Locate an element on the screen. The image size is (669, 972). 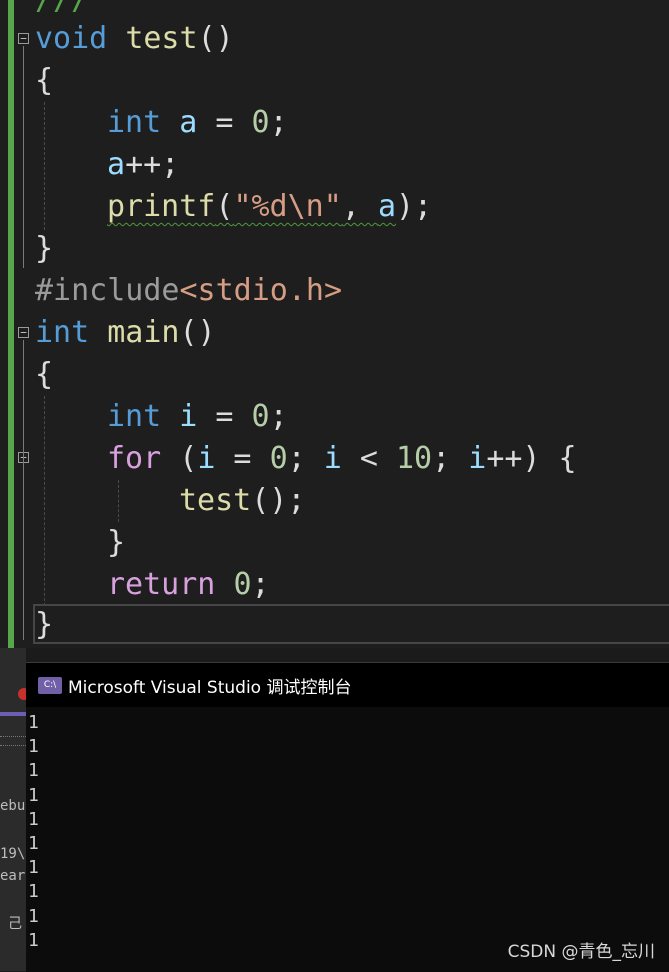
code-line-5: printf("%d\n", a); is located at coordinates (269, 207).